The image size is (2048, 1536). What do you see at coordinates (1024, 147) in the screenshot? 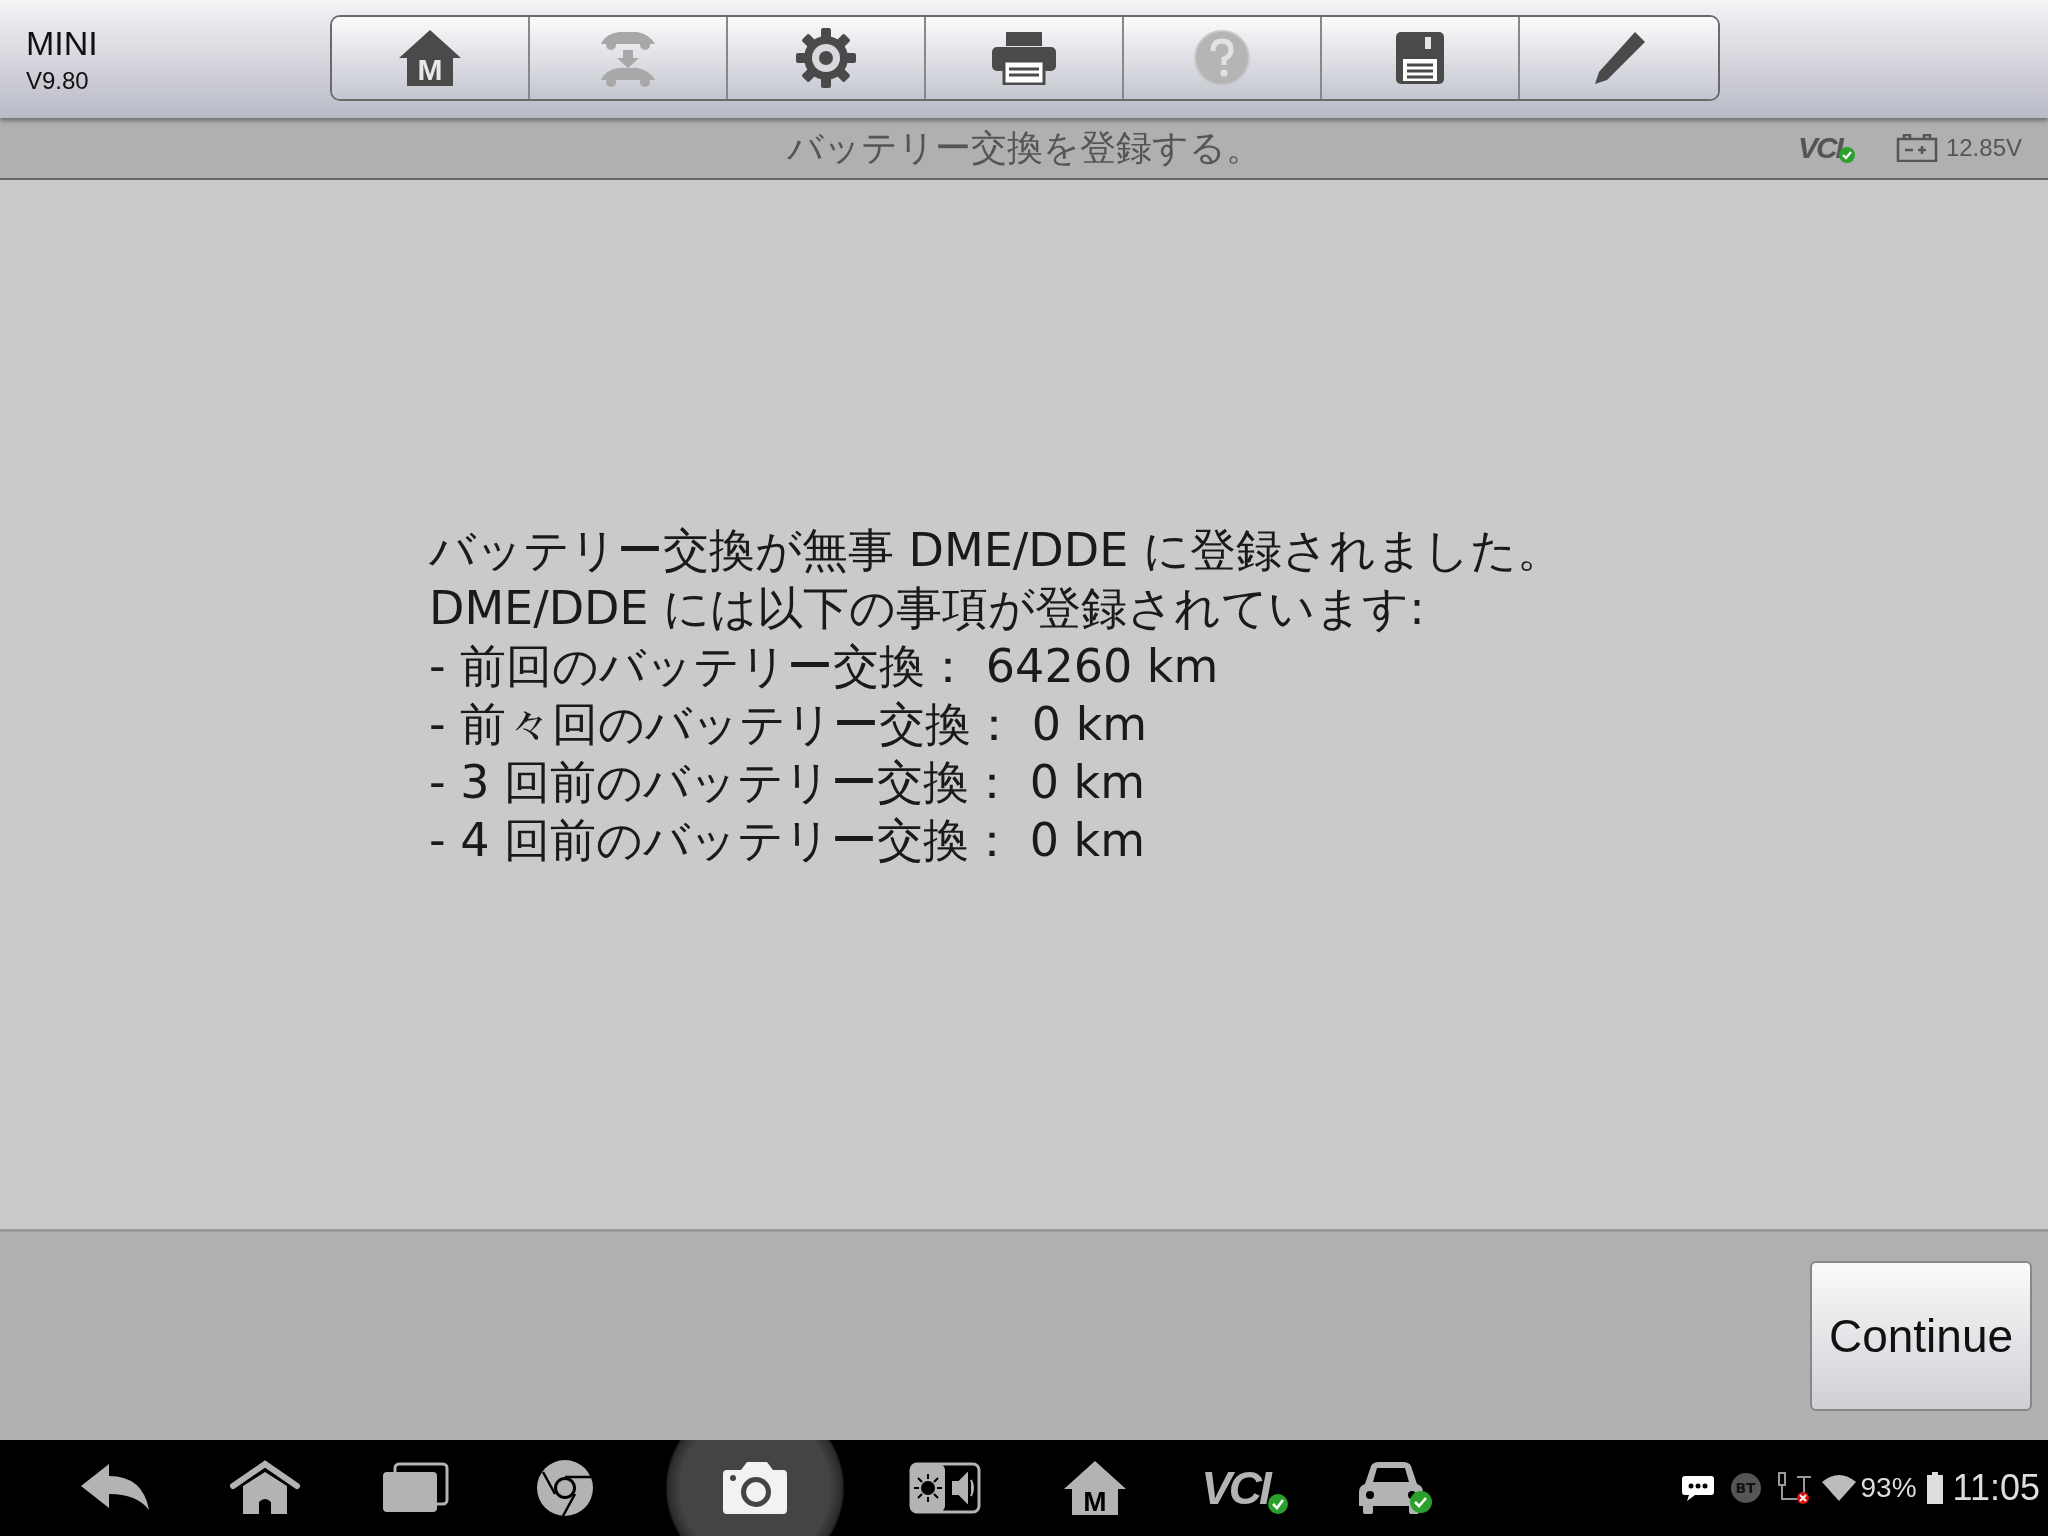
I see `page-title: バッテリー交換を登録する。` at bounding box center [1024, 147].